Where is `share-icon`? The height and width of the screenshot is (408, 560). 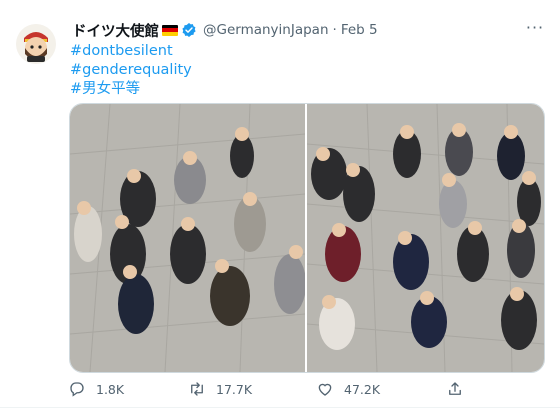
share-icon is located at coordinates (455, 388).